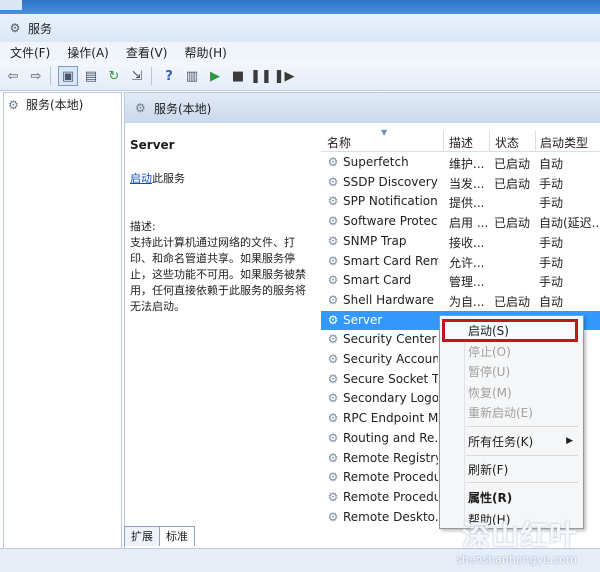 The width and height of the screenshot is (600, 572). What do you see at coordinates (464, 422) in the screenshot?
I see `menu-icon-column` at bounding box center [464, 422].